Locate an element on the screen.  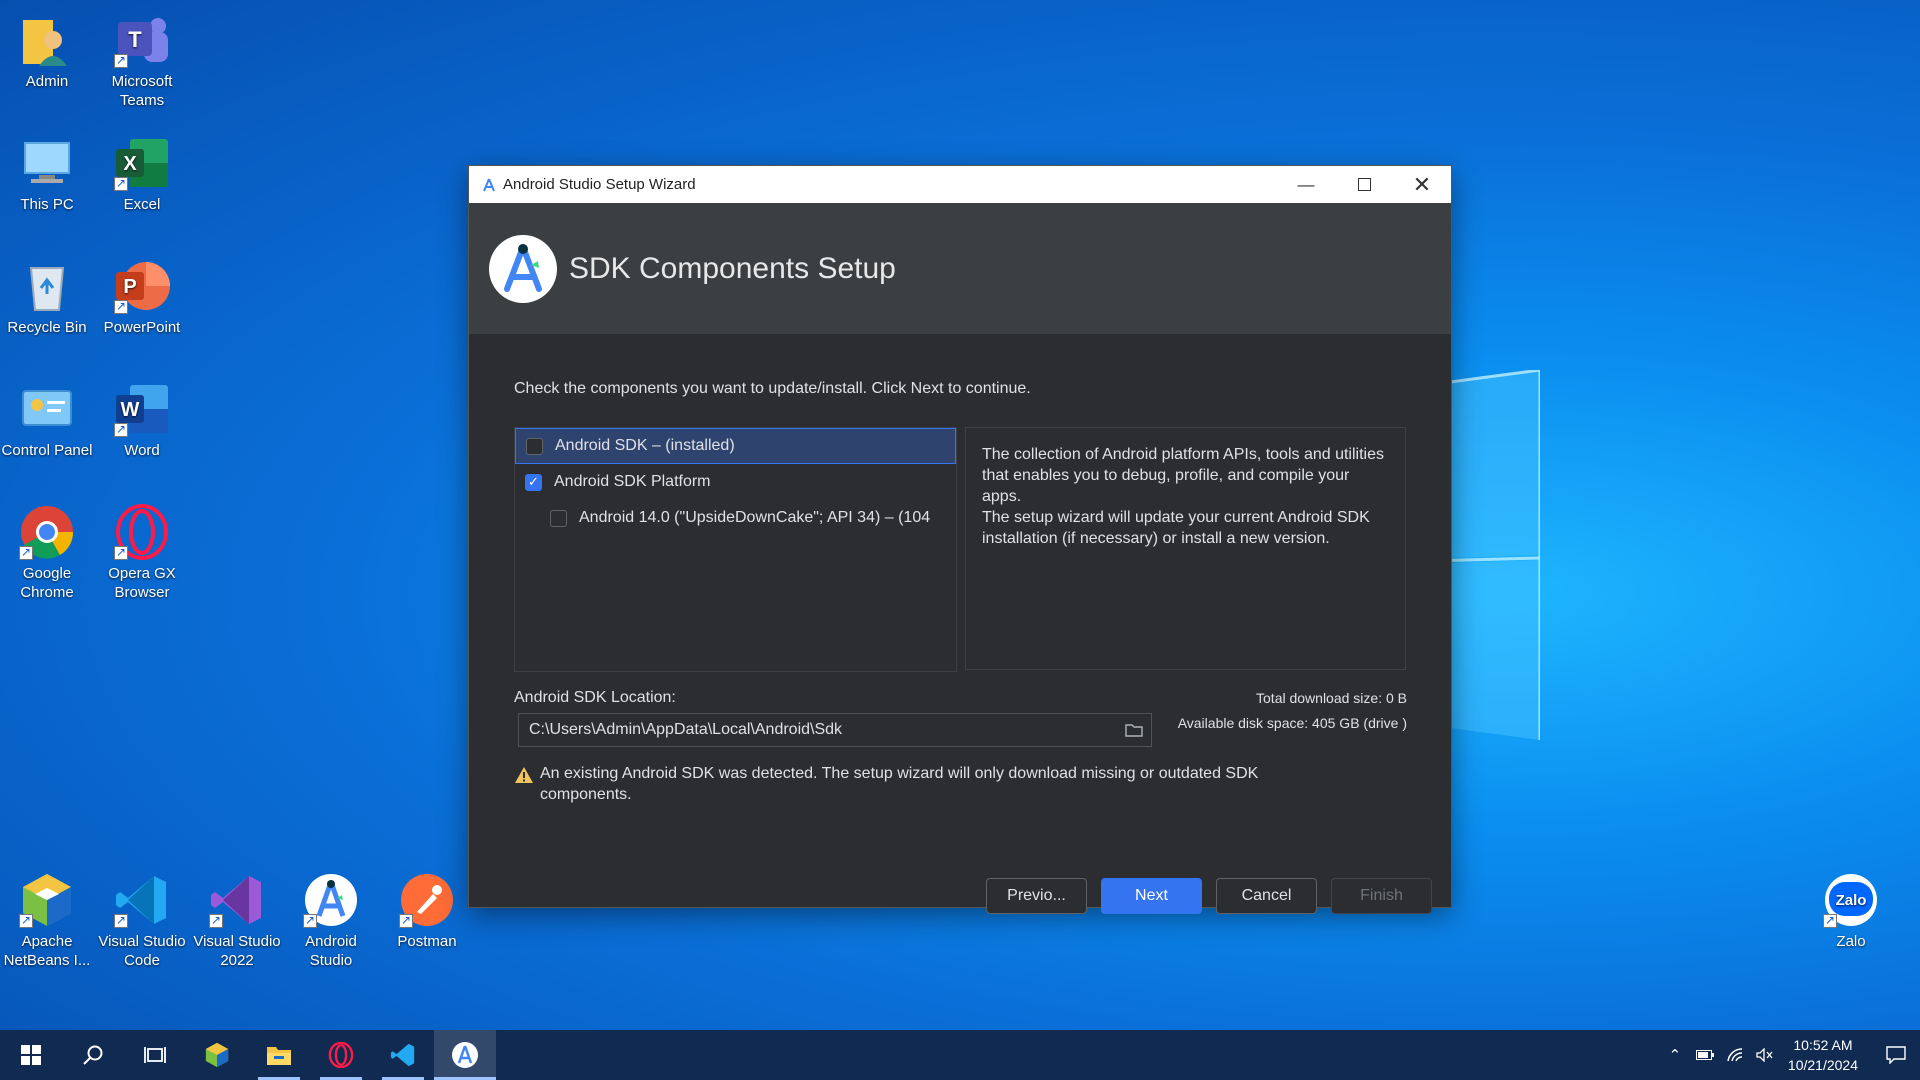
desktop-icon-vscode: Visual Studio Code is located at coordinates (142, 921).